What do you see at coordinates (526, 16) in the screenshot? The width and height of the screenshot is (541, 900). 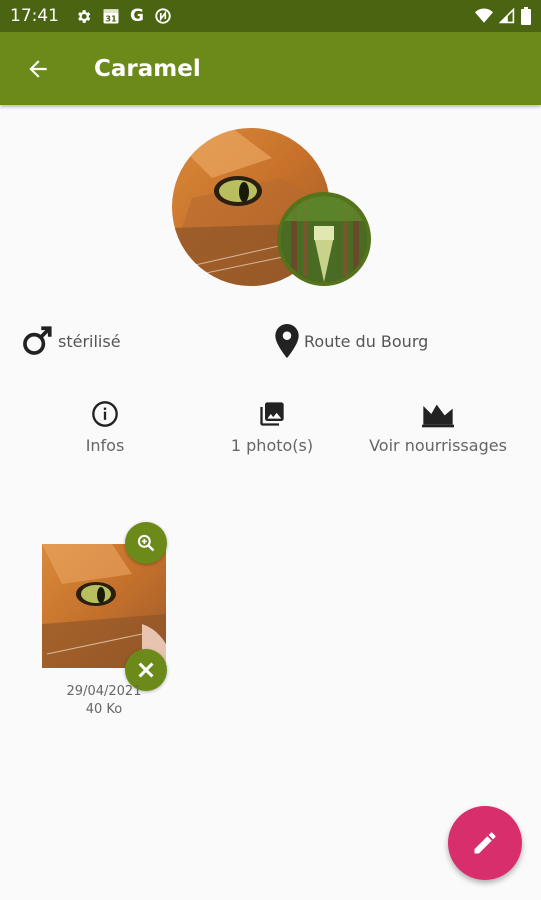 I see `battery-icon` at bounding box center [526, 16].